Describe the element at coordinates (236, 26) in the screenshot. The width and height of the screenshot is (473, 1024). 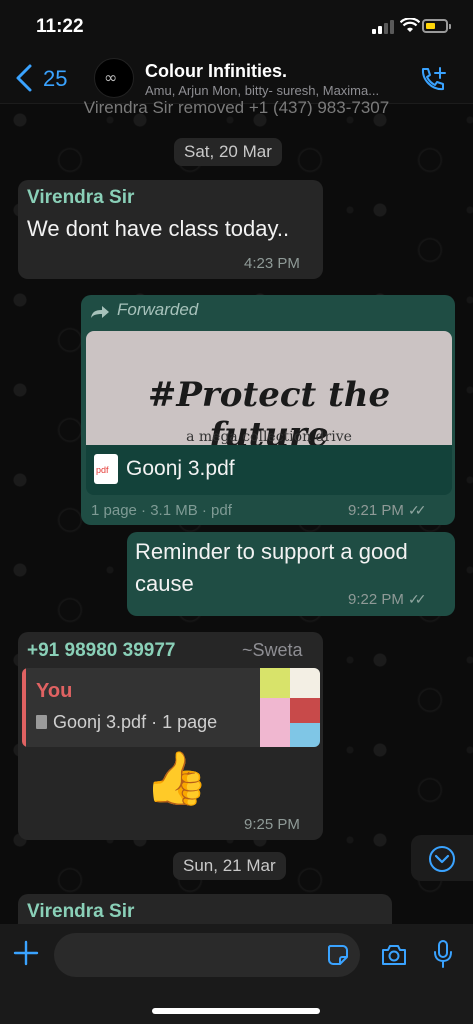
I see `status-bar: 11:22` at that location.